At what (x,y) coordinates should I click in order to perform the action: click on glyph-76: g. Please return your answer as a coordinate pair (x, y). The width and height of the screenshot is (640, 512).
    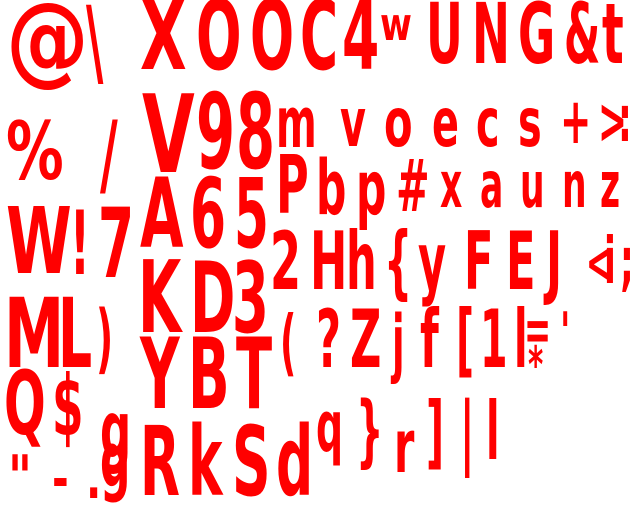
    Looking at the image, I should click on (115, 459).